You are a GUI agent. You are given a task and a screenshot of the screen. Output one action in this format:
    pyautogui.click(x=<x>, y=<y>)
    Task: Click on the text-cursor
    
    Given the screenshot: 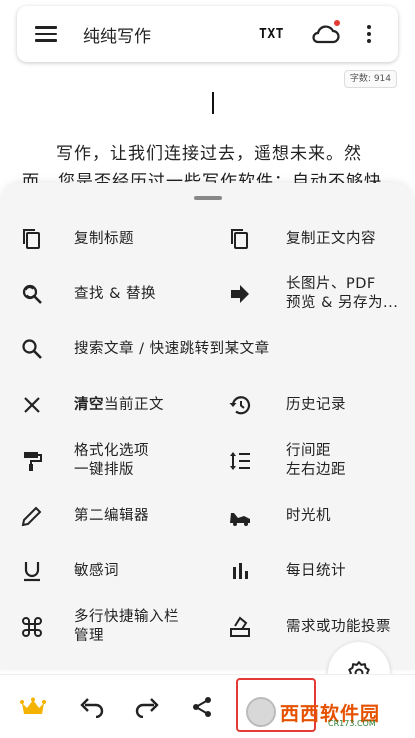 What is the action you would take?
    pyautogui.click(x=213, y=103)
    